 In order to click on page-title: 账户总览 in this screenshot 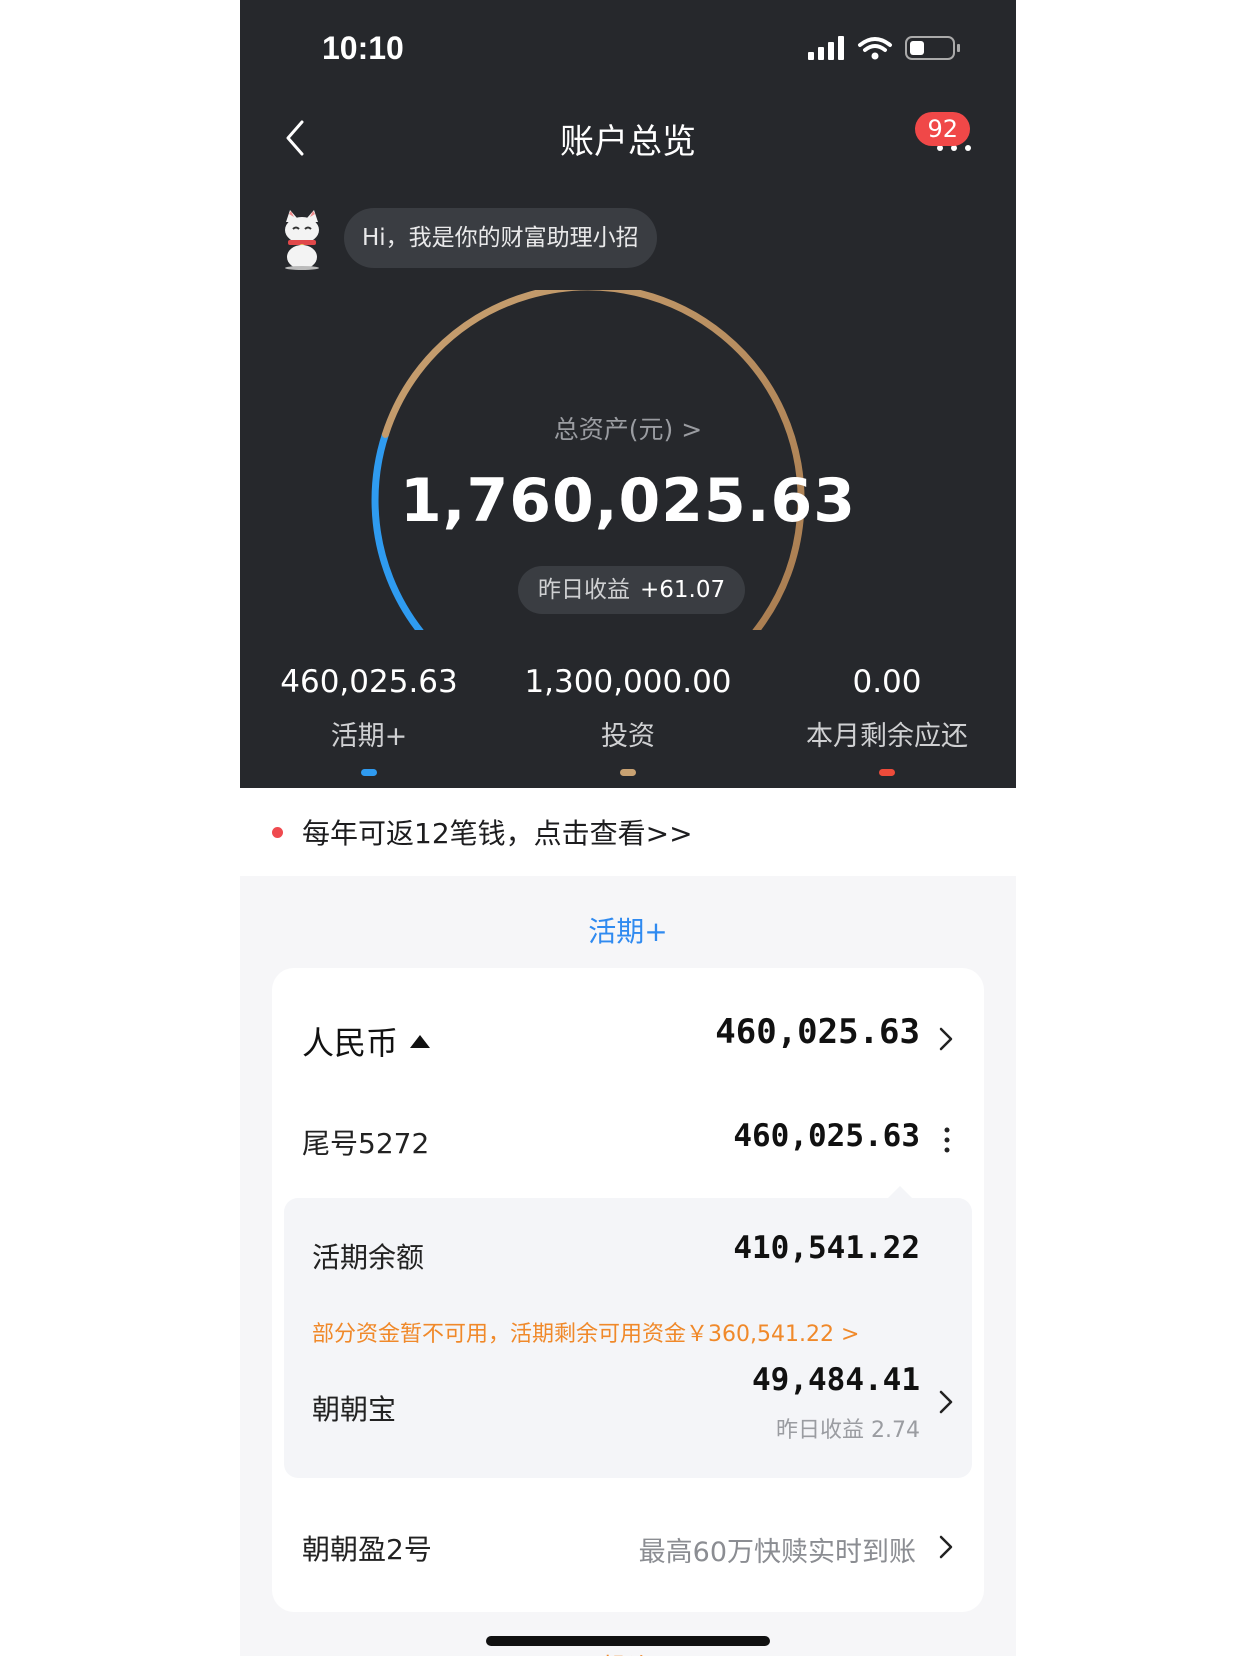, I will do `click(628, 142)`.